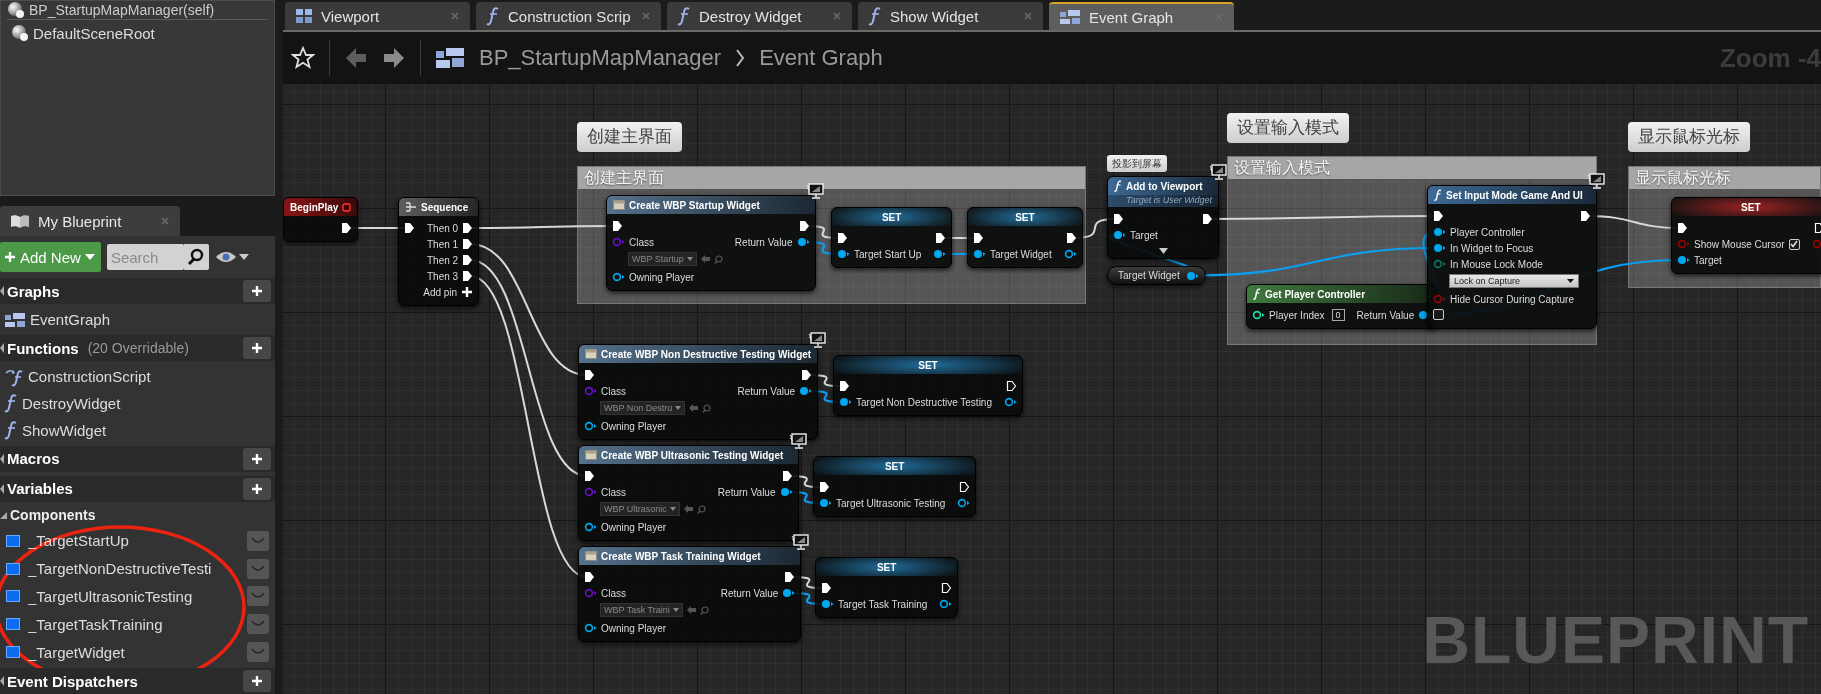  I want to click on node-subtitle: Target is User Widget, so click(1163, 201).